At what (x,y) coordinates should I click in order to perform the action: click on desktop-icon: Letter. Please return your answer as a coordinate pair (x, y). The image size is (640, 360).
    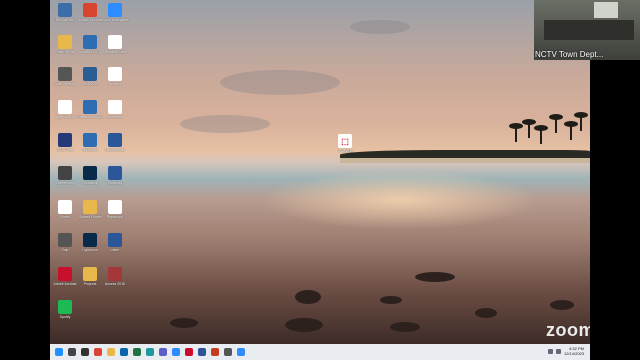
    Looking at the image, I should click on (115, 242).